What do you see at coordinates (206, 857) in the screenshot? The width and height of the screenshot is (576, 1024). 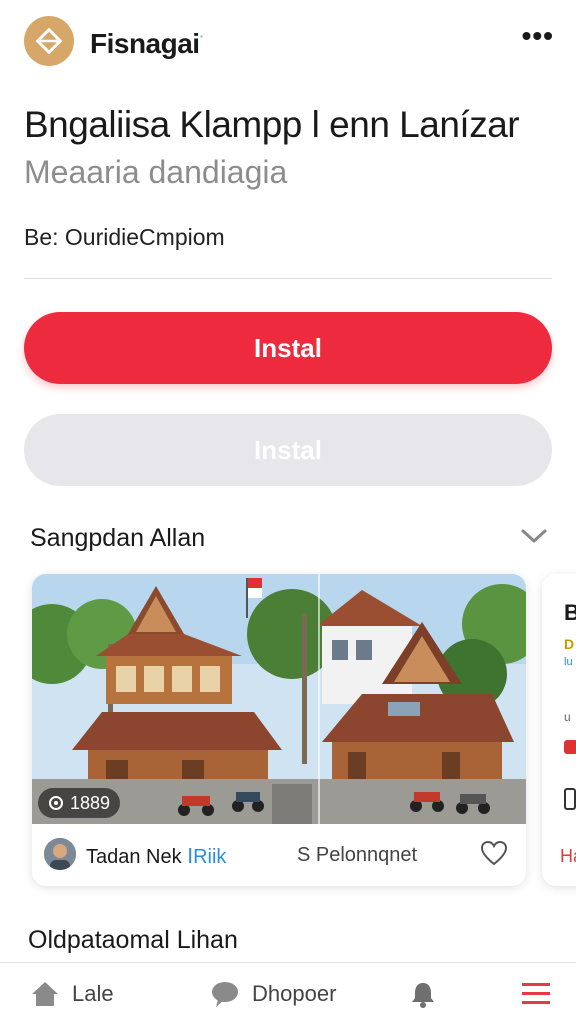 I see `author-link: ⅠRiik` at bounding box center [206, 857].